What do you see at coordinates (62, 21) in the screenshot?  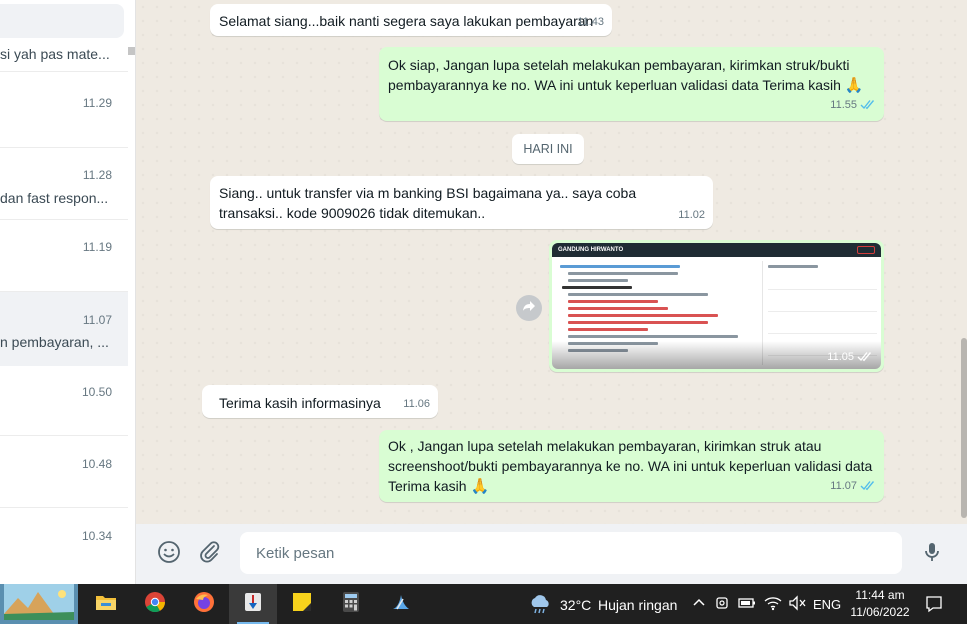 I see `search-box` at bounding box center [62, 21].